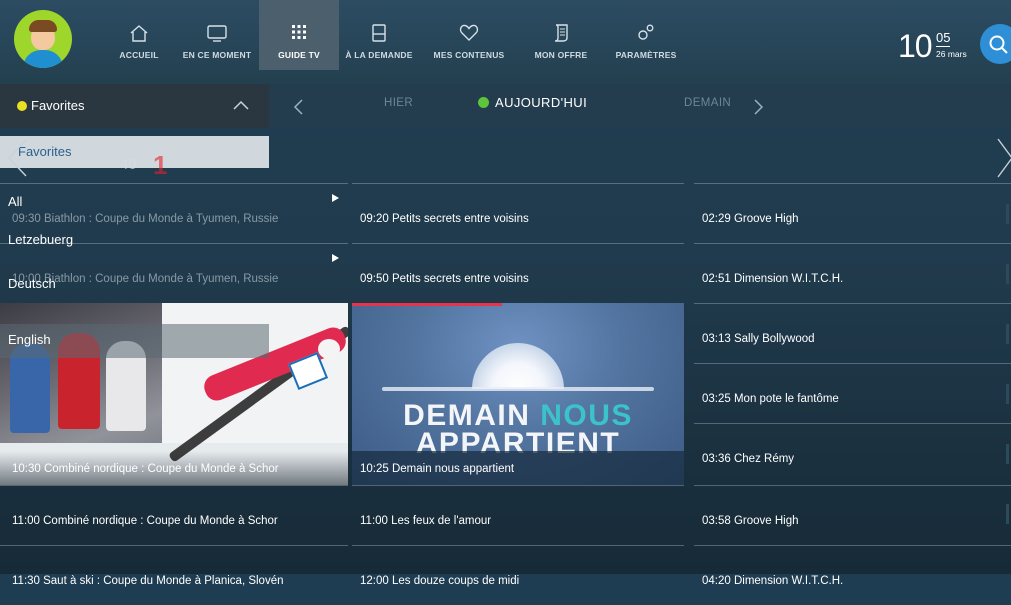 The width and height of the screenshot is (1011, 605). What do you see at coordinates (15, 201) in the screenshot?
I see `dropdown-item-label: All` at bounding box center [15, 201].